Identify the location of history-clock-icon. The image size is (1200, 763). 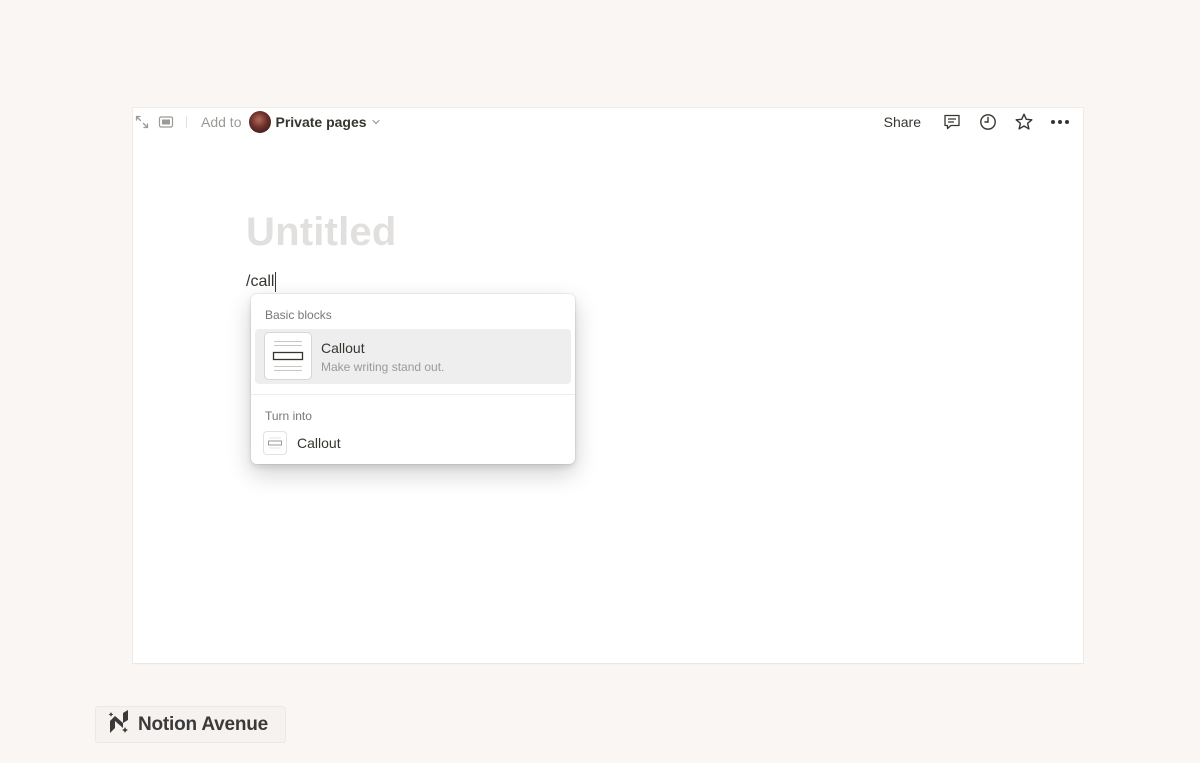
(988, 122).